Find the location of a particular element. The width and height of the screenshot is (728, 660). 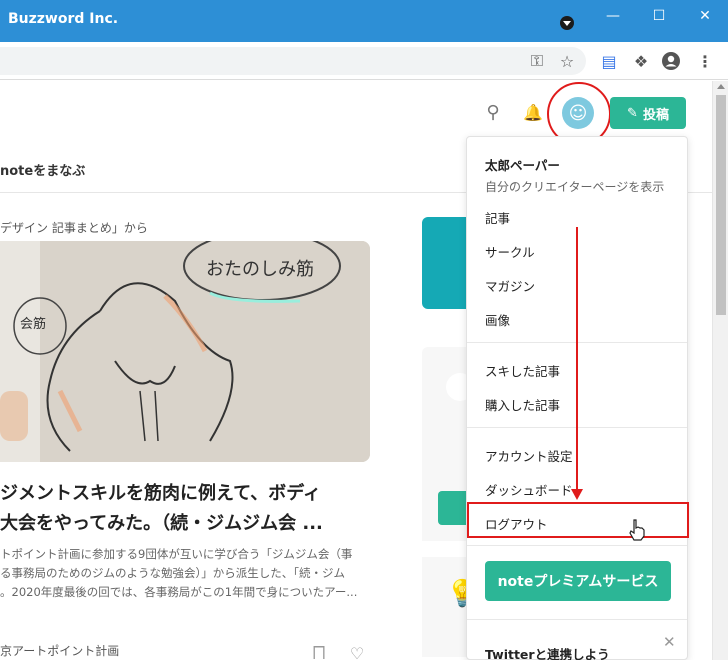

extensions-icon: ❖ is located at coordinates (641, 61).